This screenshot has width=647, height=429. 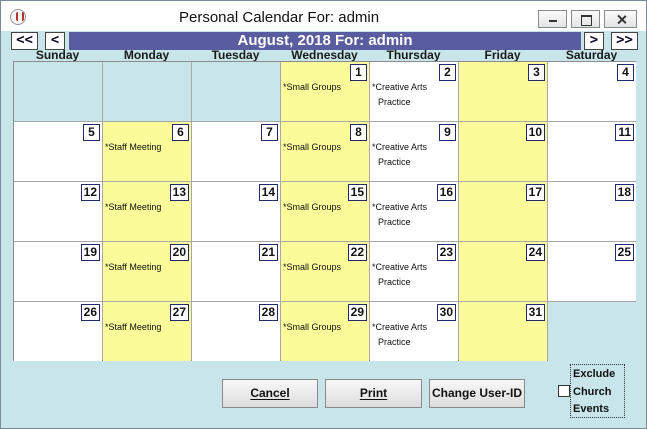 I want to click on day-cell-saturday: 18, so click(x=592, y=211).